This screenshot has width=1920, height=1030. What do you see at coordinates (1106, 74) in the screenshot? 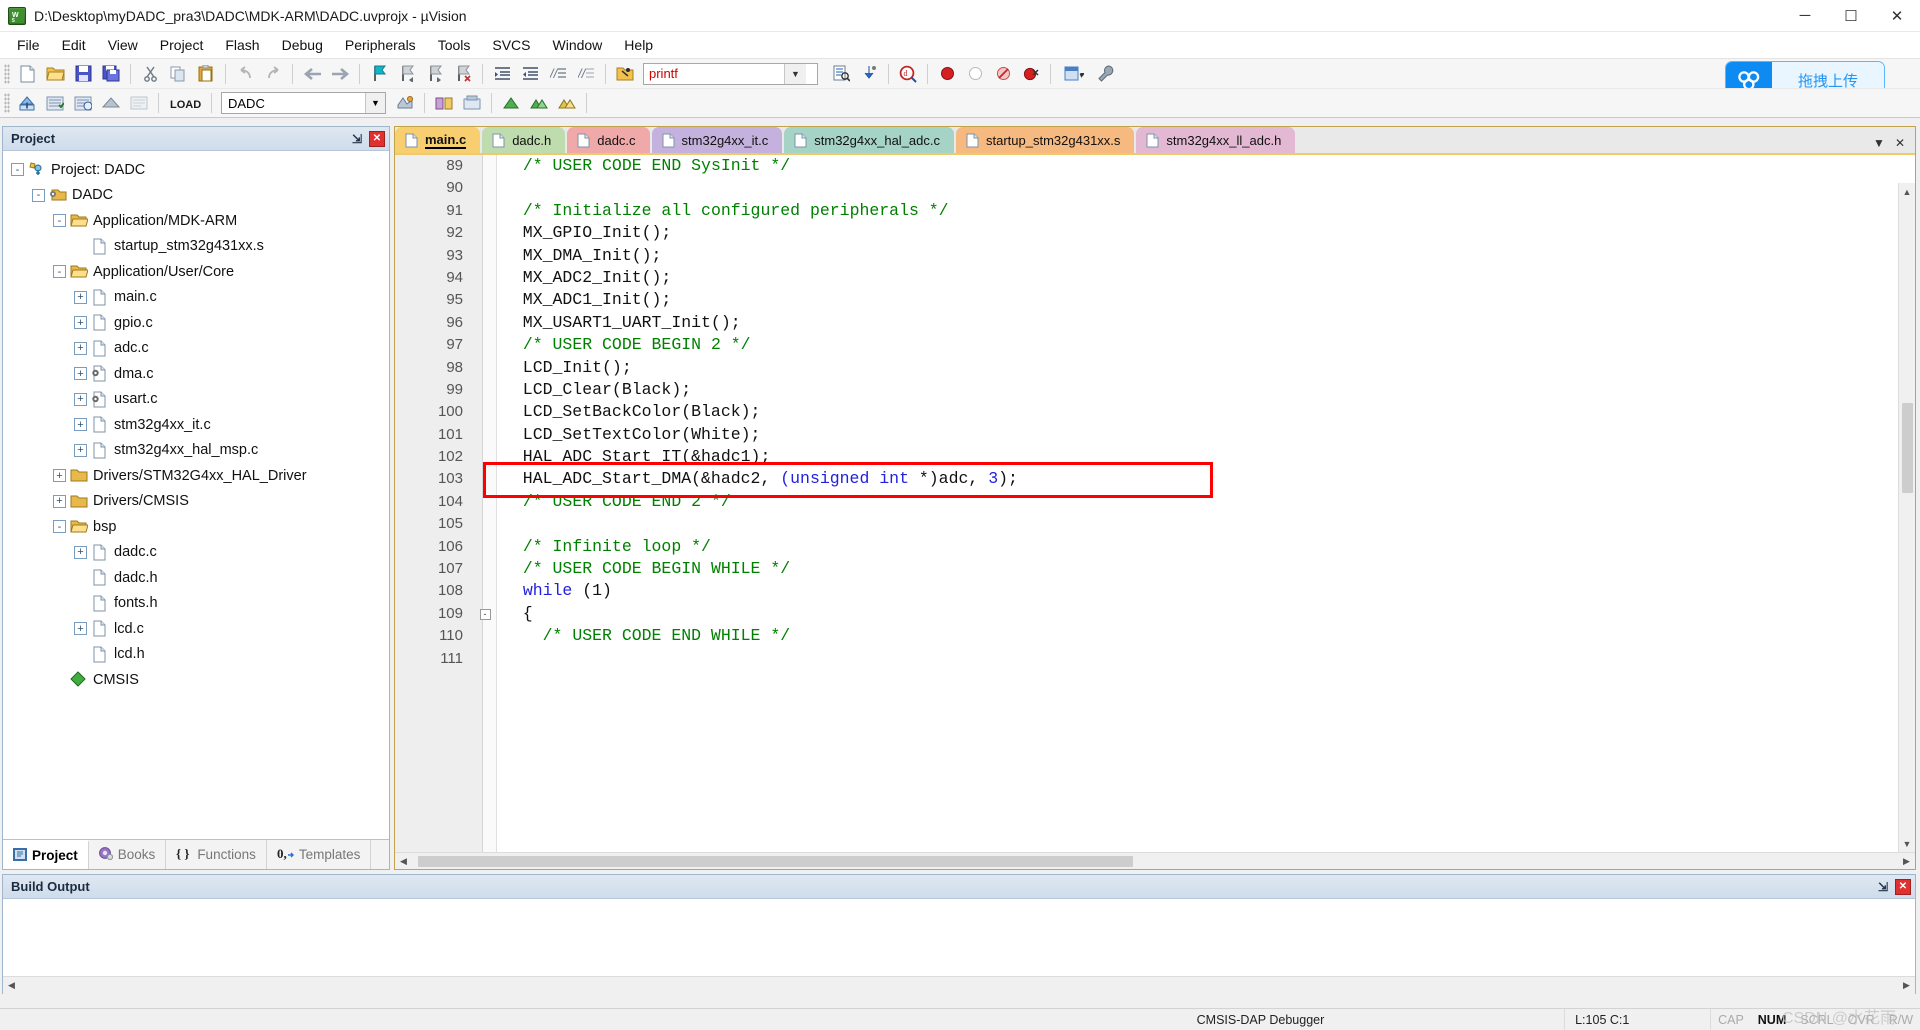
I see `configure-icon` at bounding box center [1106, 74].